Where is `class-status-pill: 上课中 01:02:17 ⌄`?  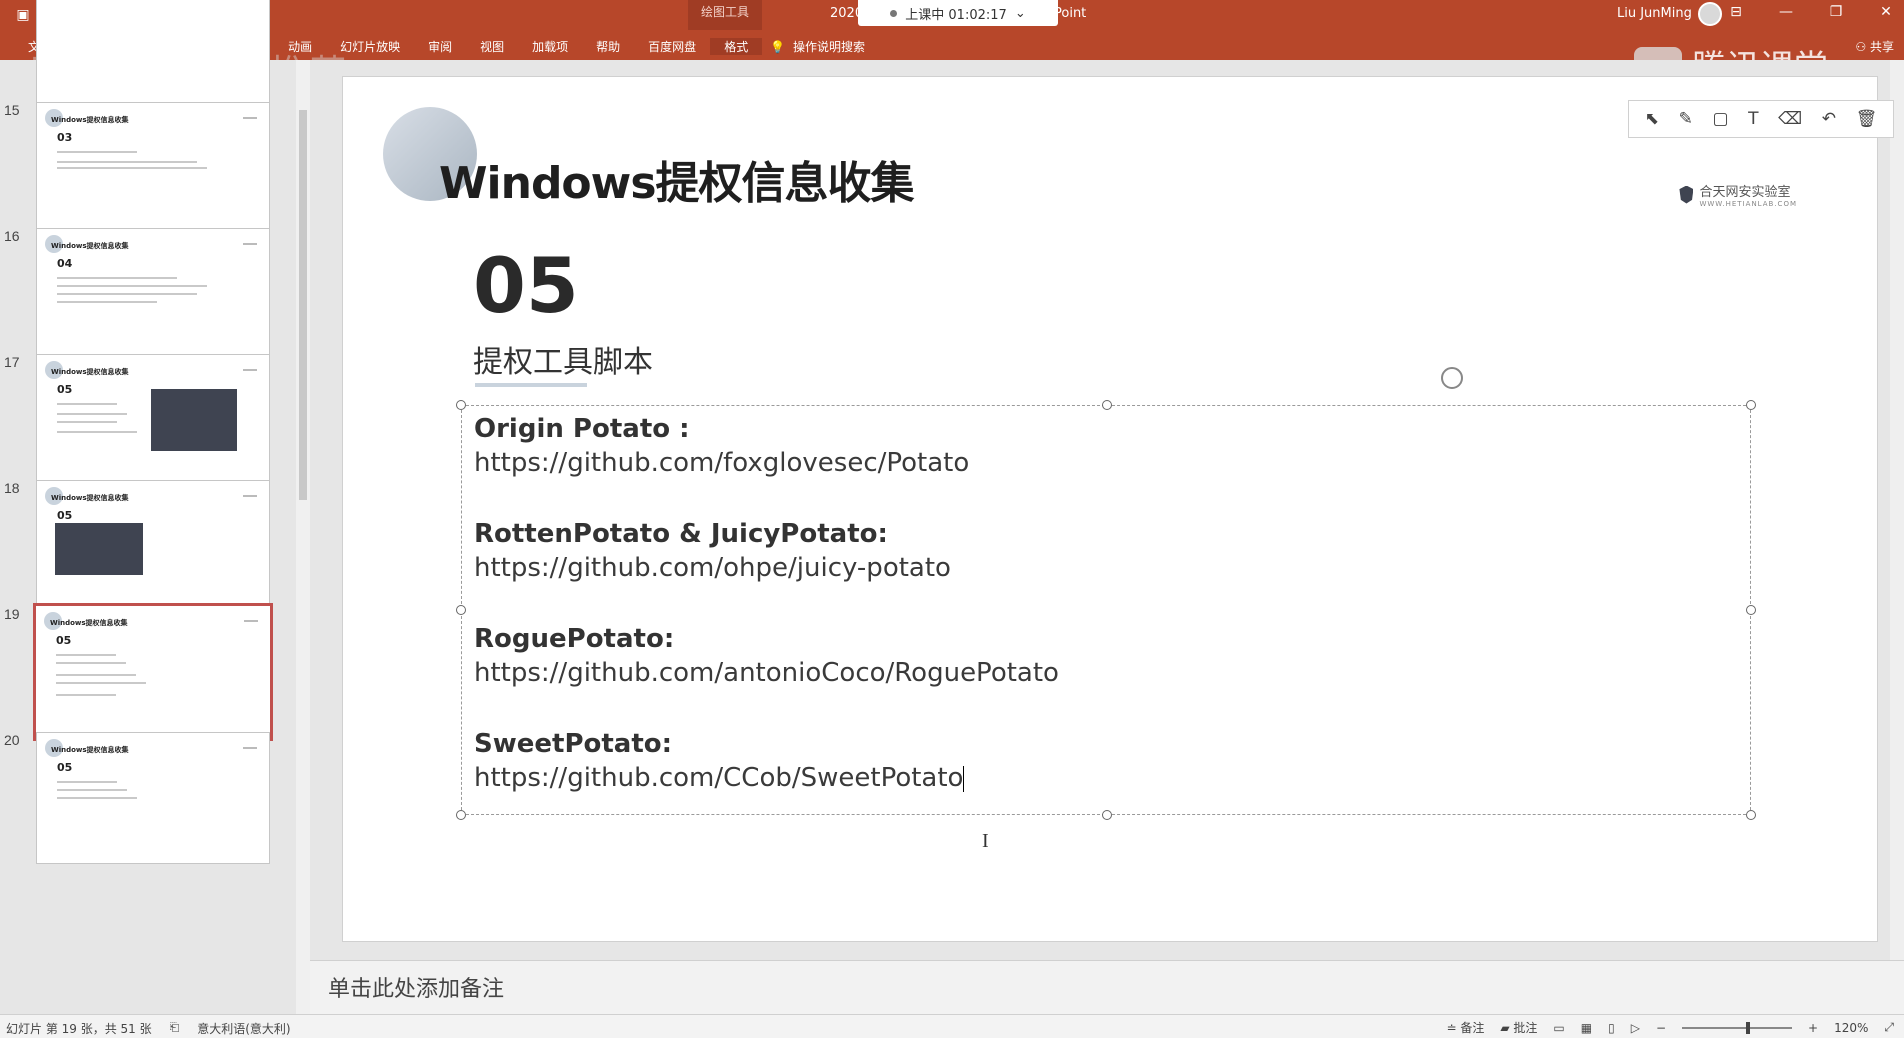 class-status-pill: 上课中 01:02:17 ⌄ is located at coordinates (958, 13).